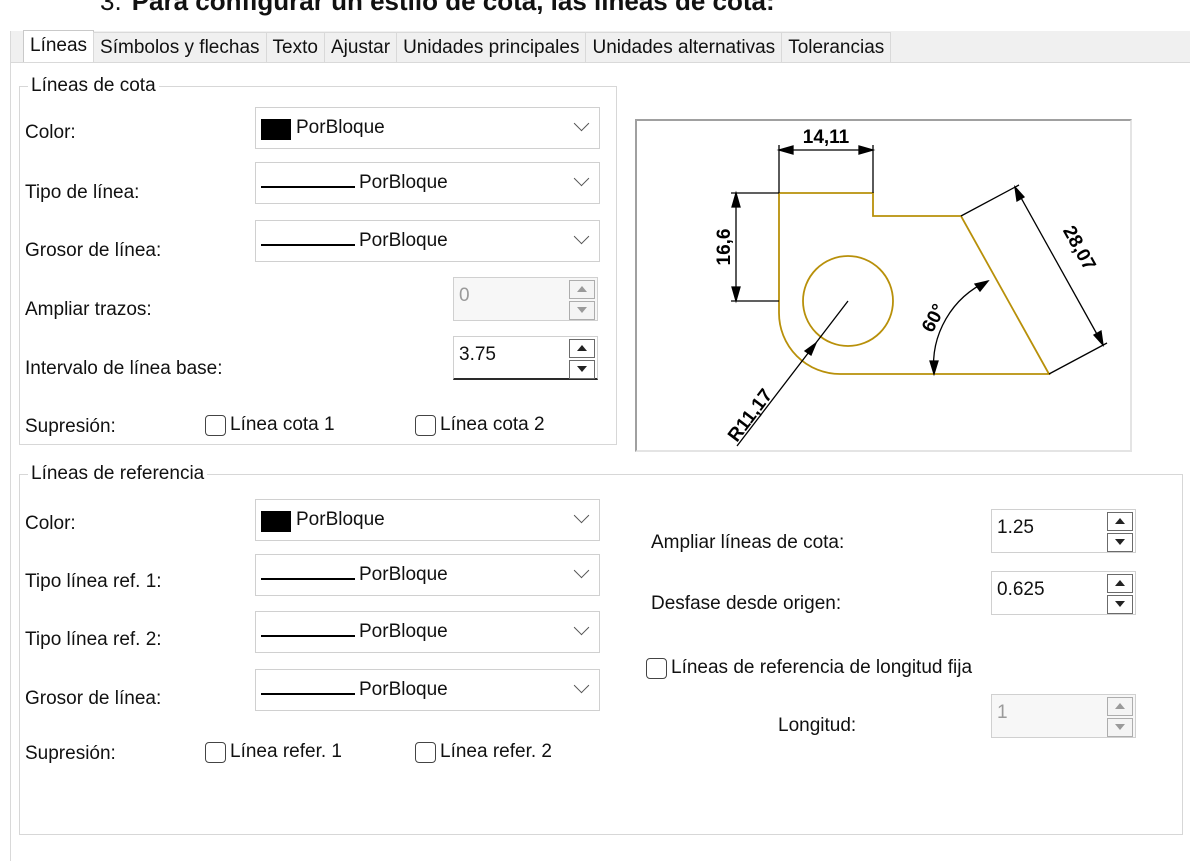 Image resolution: width=1190 pixels, height=862 pixels. I want to click on tab-alternate-units: Unidades alternativas, so click(684, 47).